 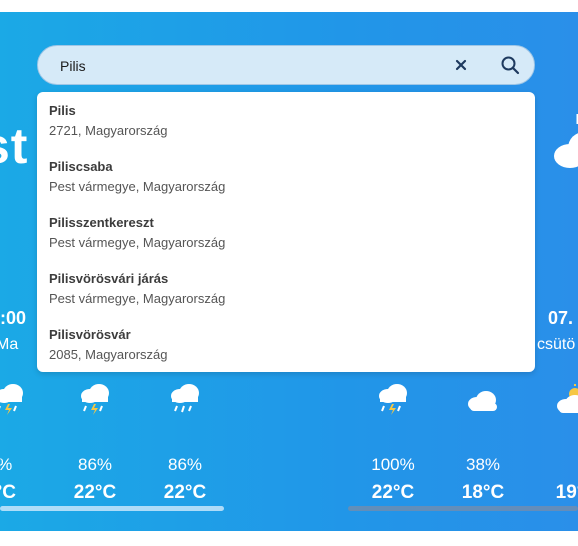 What do you see at coordinates (393, 492) in the screenshot?
I see `forecast-temp-3: 22°C` at bounding box center [393, 492].